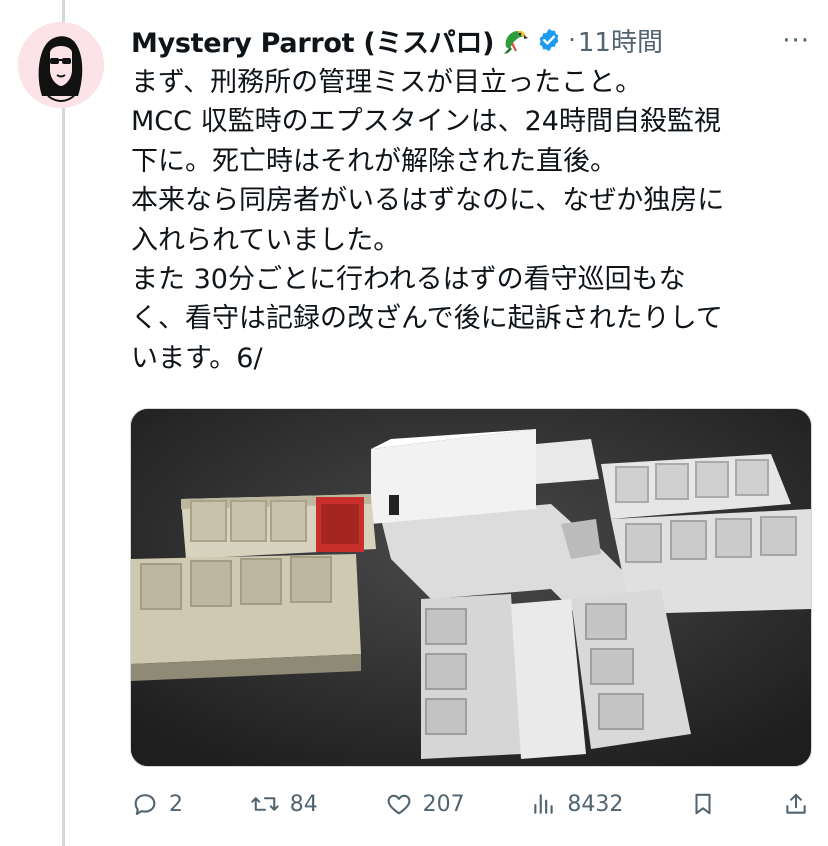  Describe the element at coordinates (544, 804) in the screenshot. I see `views-chart-icon` at that location.